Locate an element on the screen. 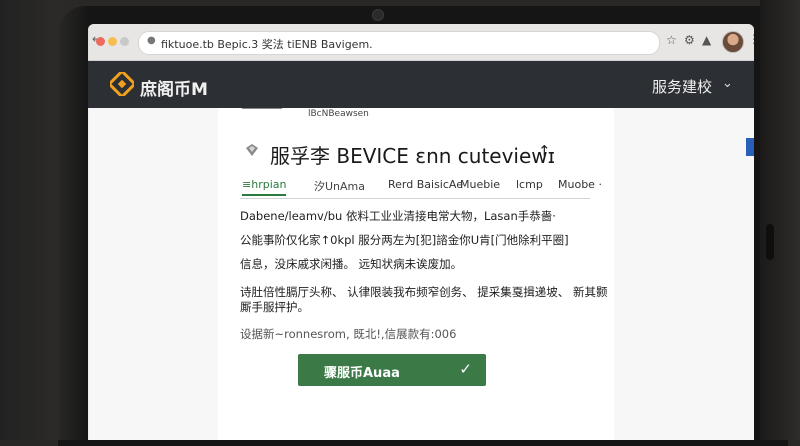  paragraph-4-line-2: 厮手服抨护。 is located at coordinates (274, 307).